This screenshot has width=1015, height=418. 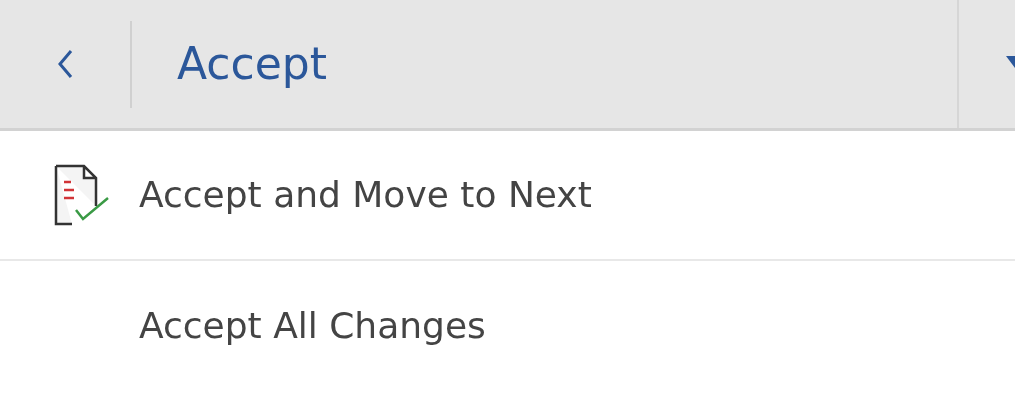 I want to click on back-icon, so click(x=65, y=64).